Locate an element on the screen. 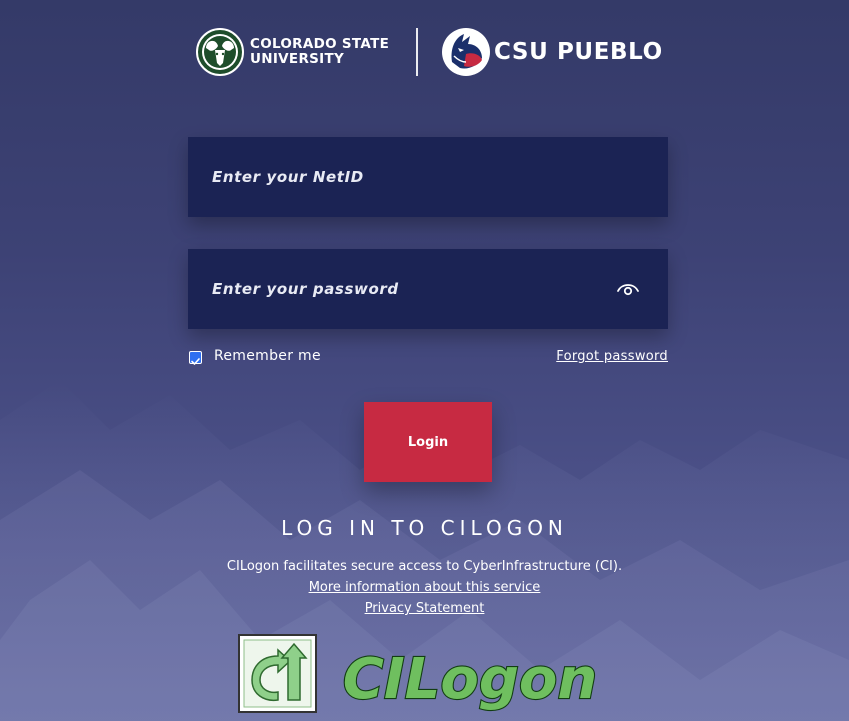 This screenshot has width=849, height=721. password-input is located at coordinates (428, 289).